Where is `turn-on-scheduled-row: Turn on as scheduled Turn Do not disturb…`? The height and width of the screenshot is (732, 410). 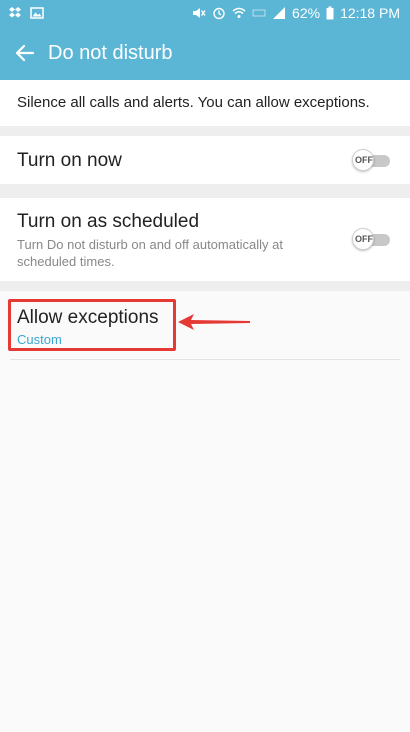 turn-on-scheduled-row: Turn on as scheduled Turn Do not disturb… is located at coordinates (205, 239).